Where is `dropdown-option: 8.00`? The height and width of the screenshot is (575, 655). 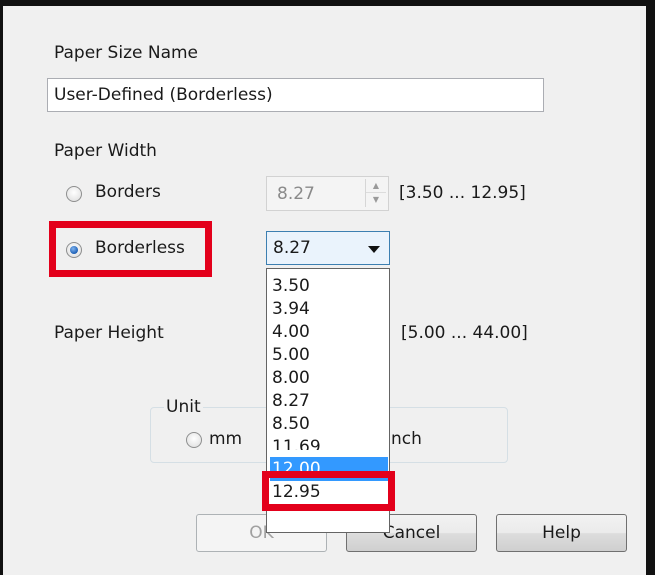
dropdown-option: 8.00 is located at coordinates (328, 378).